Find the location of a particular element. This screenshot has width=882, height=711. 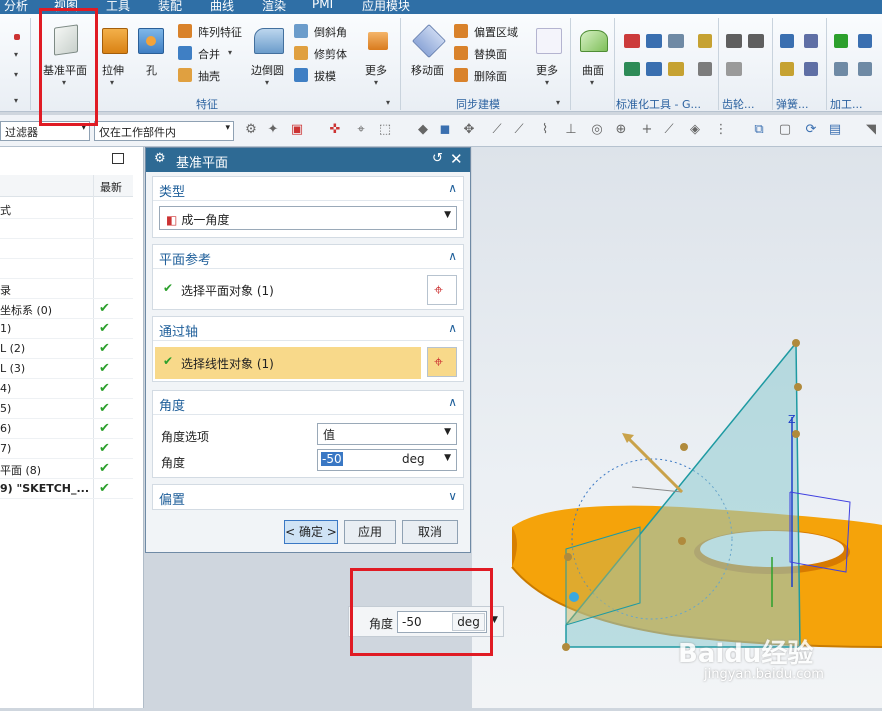

shell-button: 抽壳 is located at coordinates (213, 75).